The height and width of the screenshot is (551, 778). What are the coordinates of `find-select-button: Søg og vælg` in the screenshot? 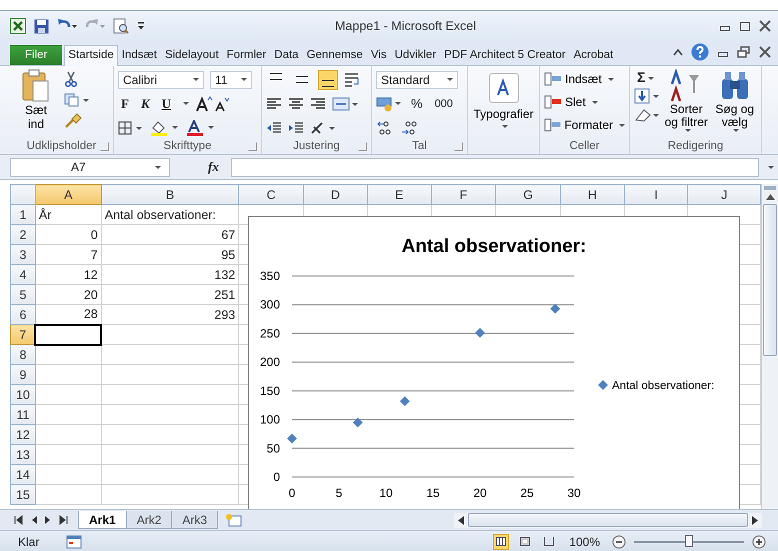 It's located at (734, 103).